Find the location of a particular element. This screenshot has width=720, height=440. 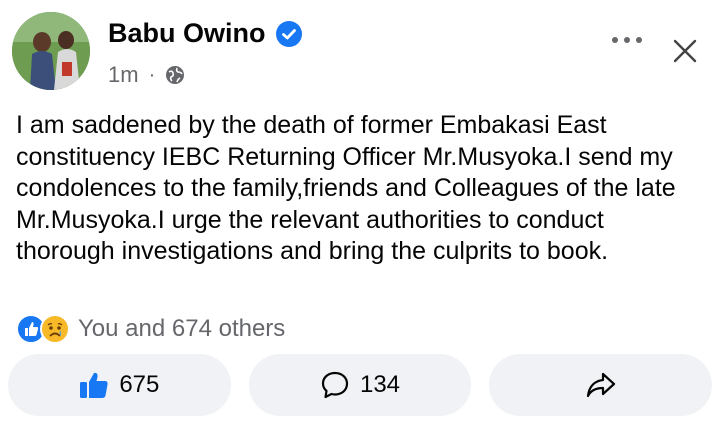

more-dots-icon is located at coordinates (632, 40).